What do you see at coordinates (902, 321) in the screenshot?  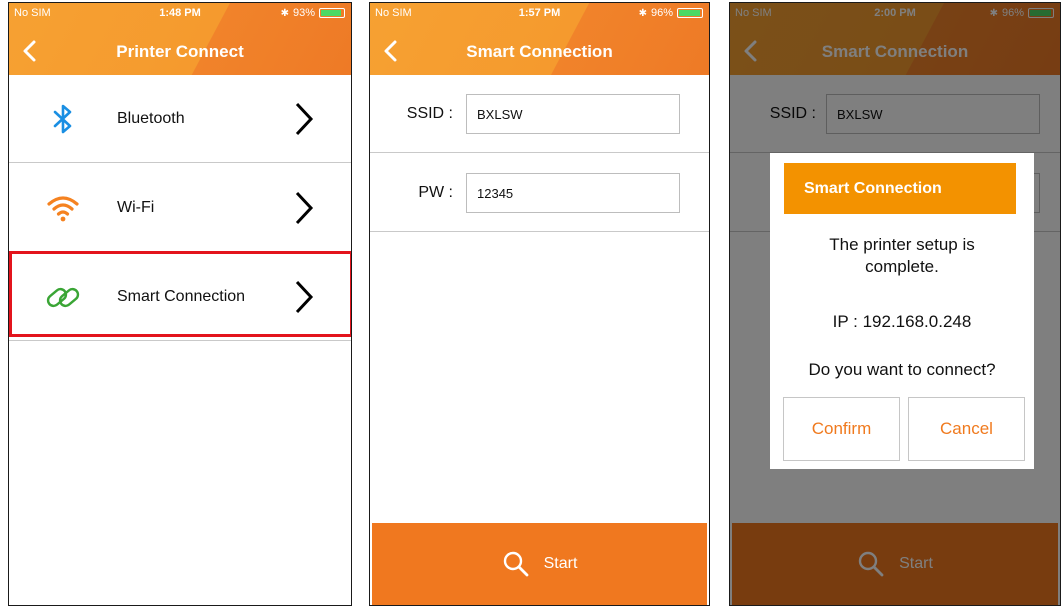 I see `dialog-ip-address: IP : 192.168.0.248` at bounding box center [902, 321].